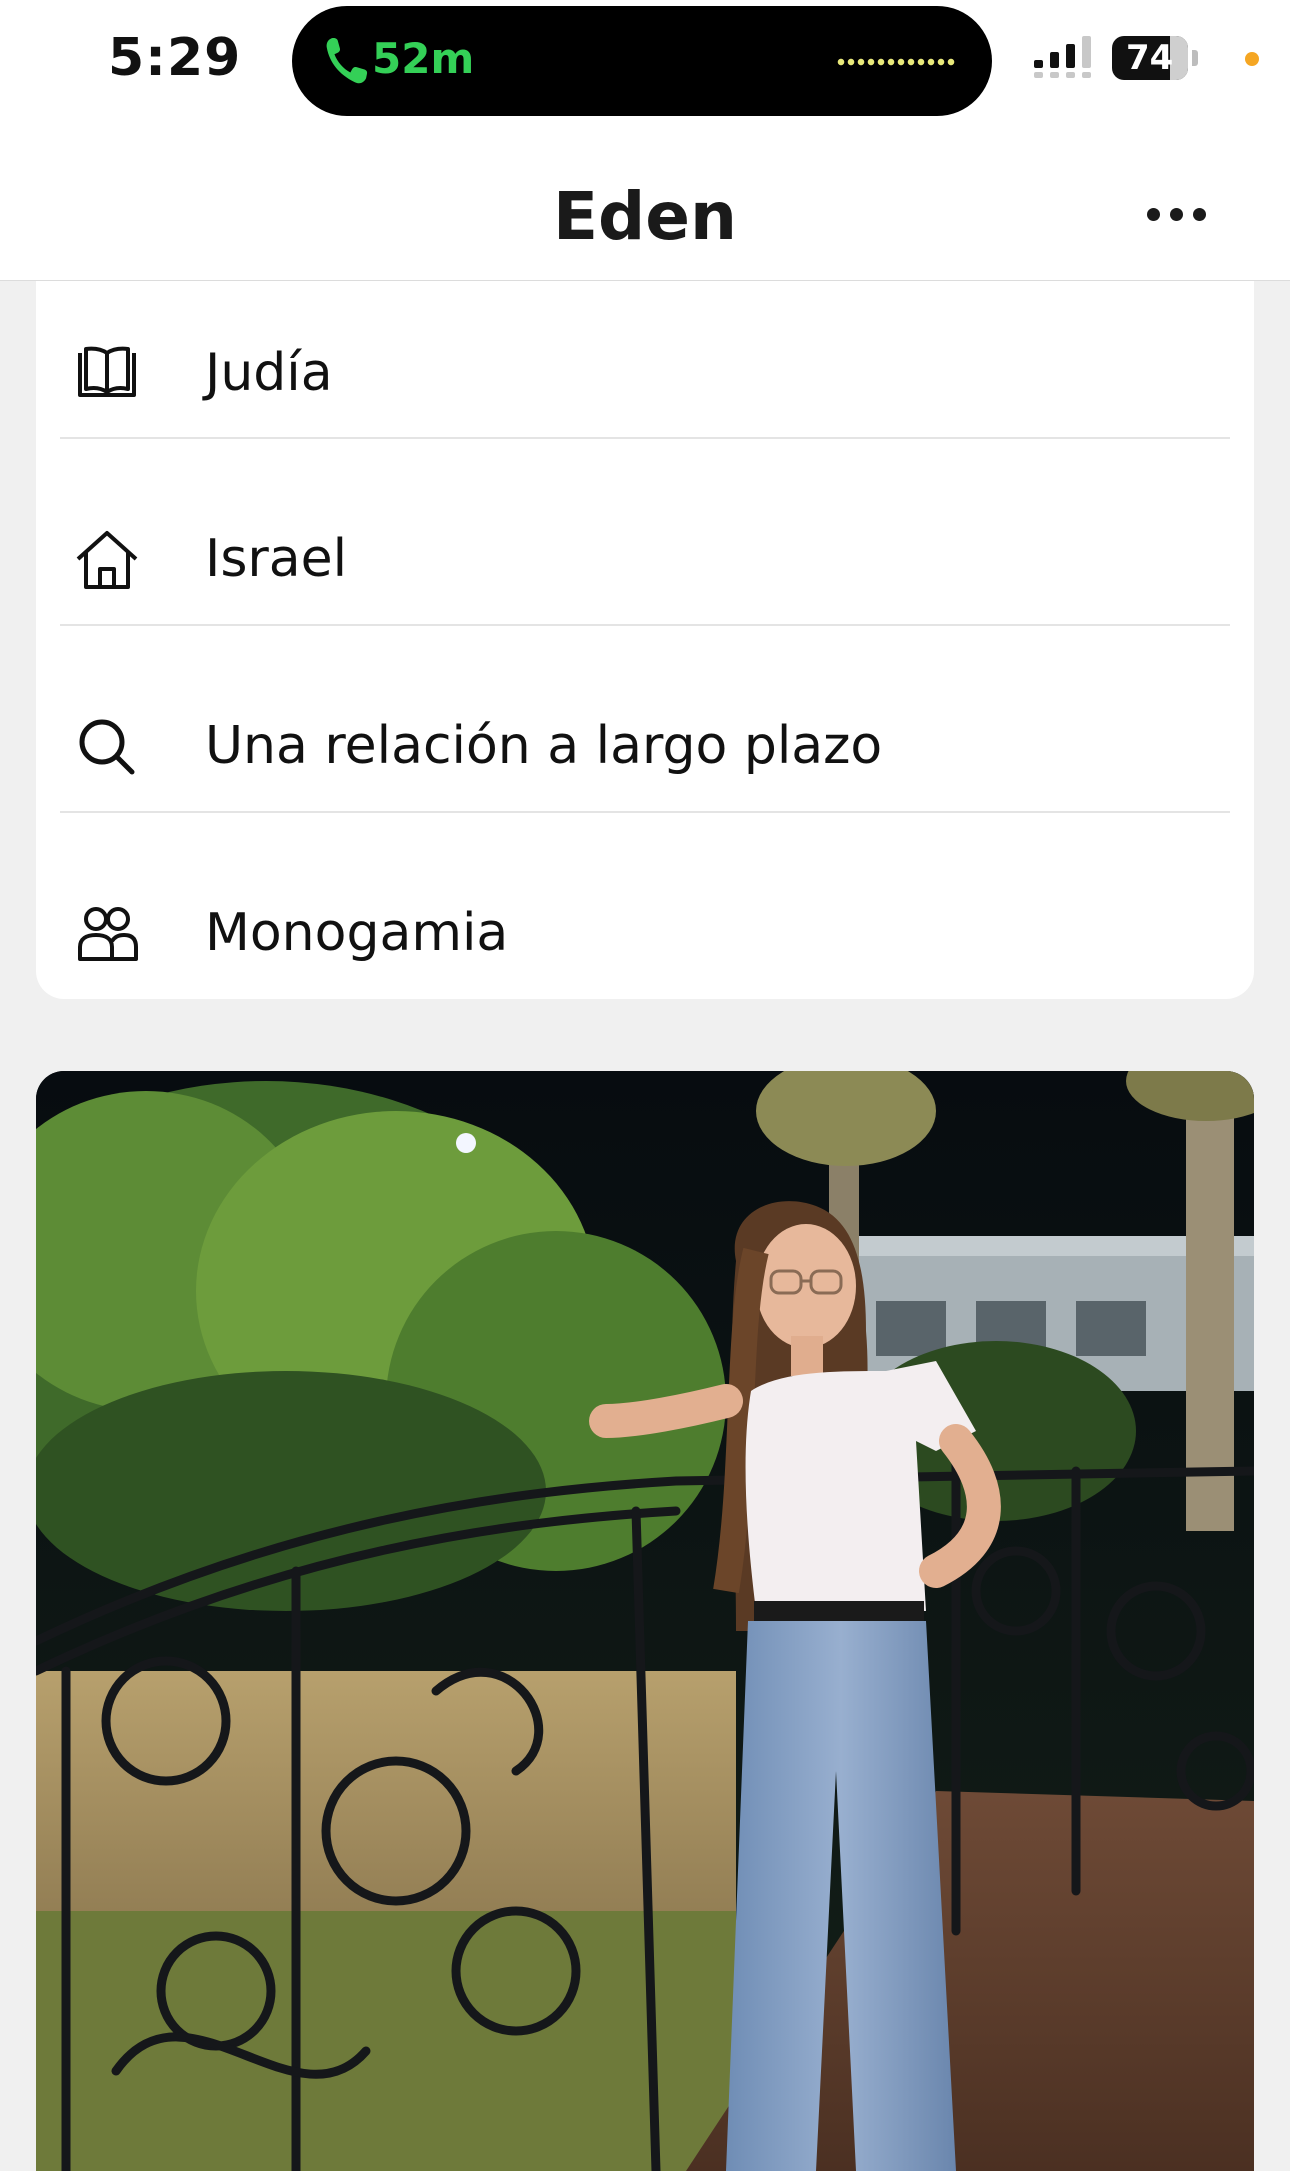  Describe the element at coordinates (645, 374) in the screenshot. I see `detail-row-religion: Judía` at that location.